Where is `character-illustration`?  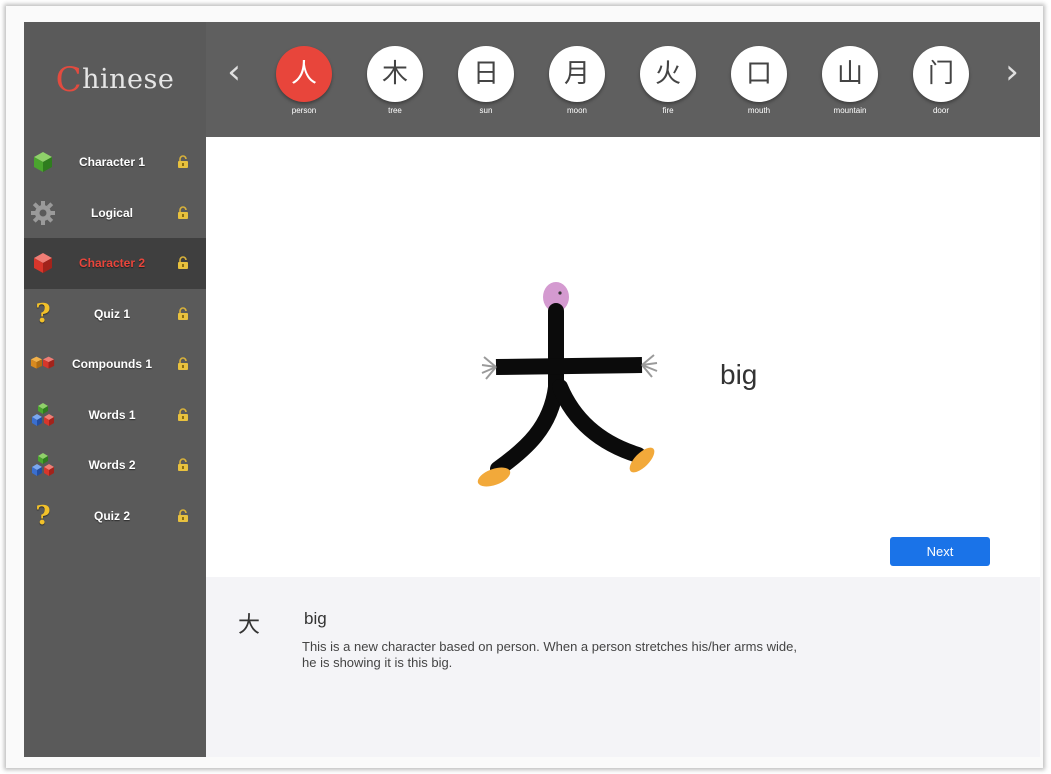 character-illustration is located at coordinates (567, 384).